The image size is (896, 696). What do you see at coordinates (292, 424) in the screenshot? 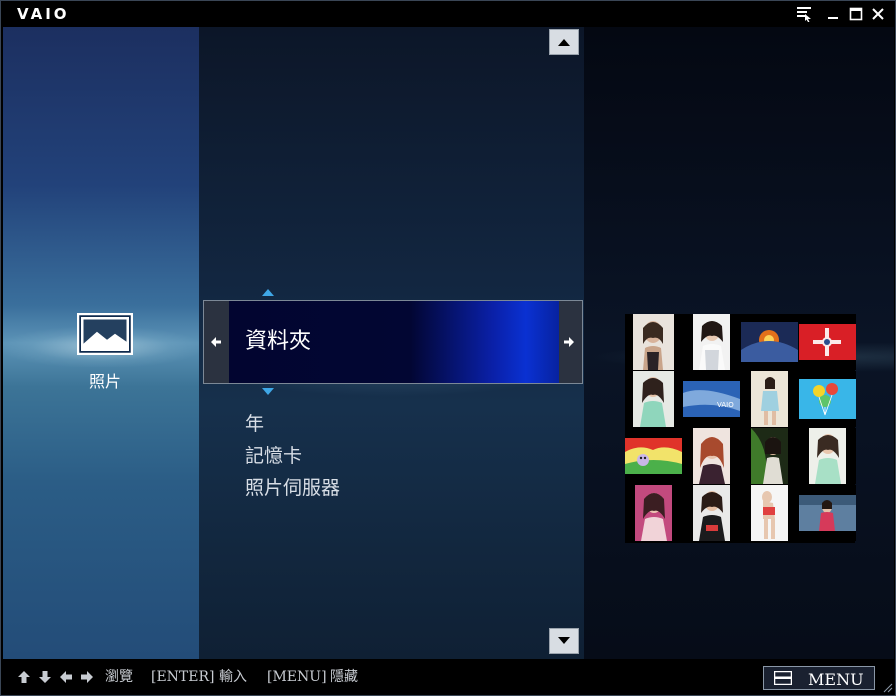
I see `menu-item-year: 年` at bounding box center [292, 424].